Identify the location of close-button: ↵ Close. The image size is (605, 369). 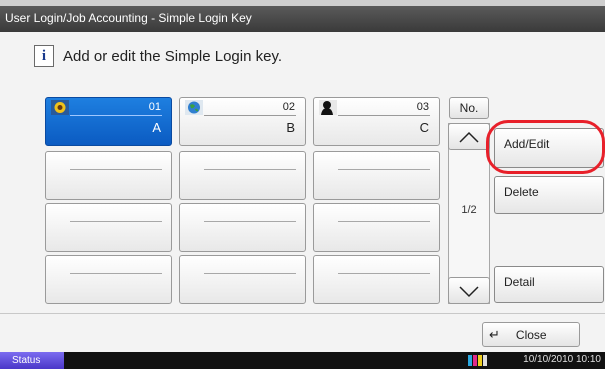
(531, 334).